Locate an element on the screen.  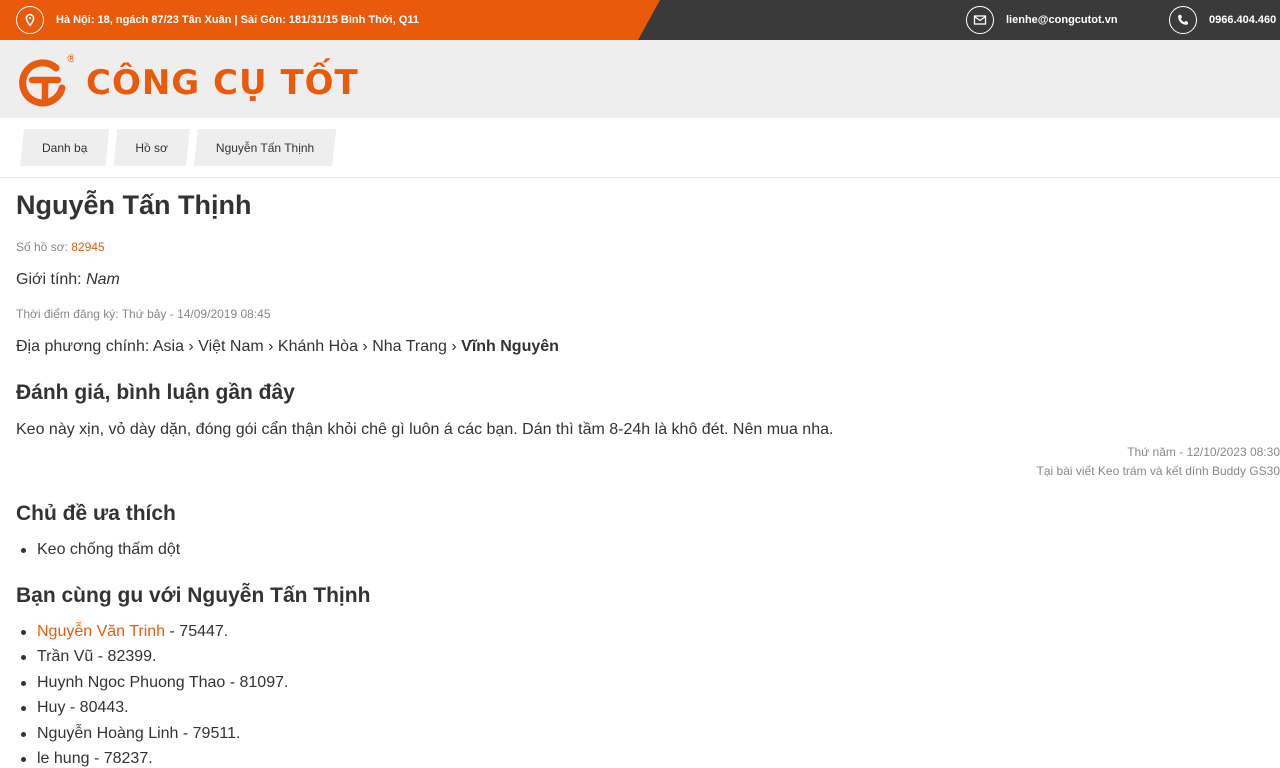
page-title: Nguyễn Tấn Thịnh is located at coordinates (134, 205).